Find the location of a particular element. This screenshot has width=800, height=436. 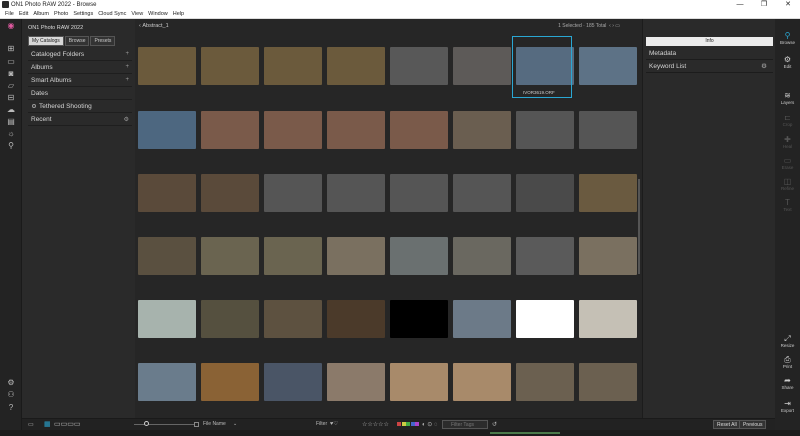

menu-album: Album is located at coordinates (41, 14).